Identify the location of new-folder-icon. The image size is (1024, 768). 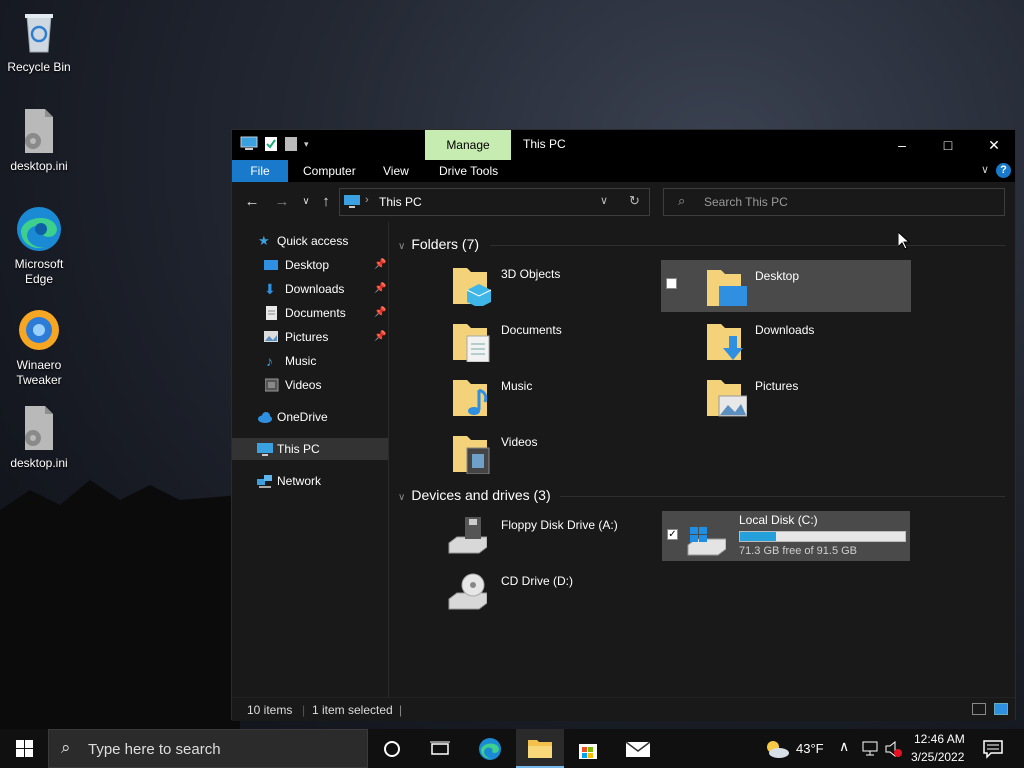
(291, 144).